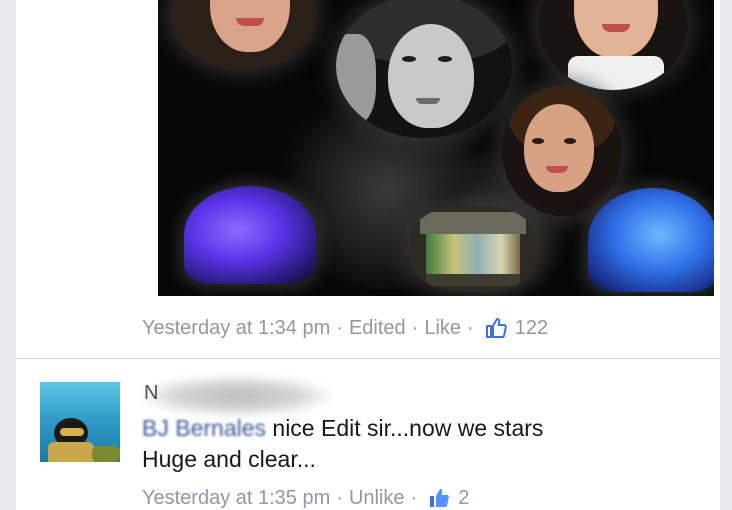 This screenshot has width=732, height=510. What do you see at coordinates (473, 249) in the screenshot?
I see `house-photo` at bounding box center [473, 249].